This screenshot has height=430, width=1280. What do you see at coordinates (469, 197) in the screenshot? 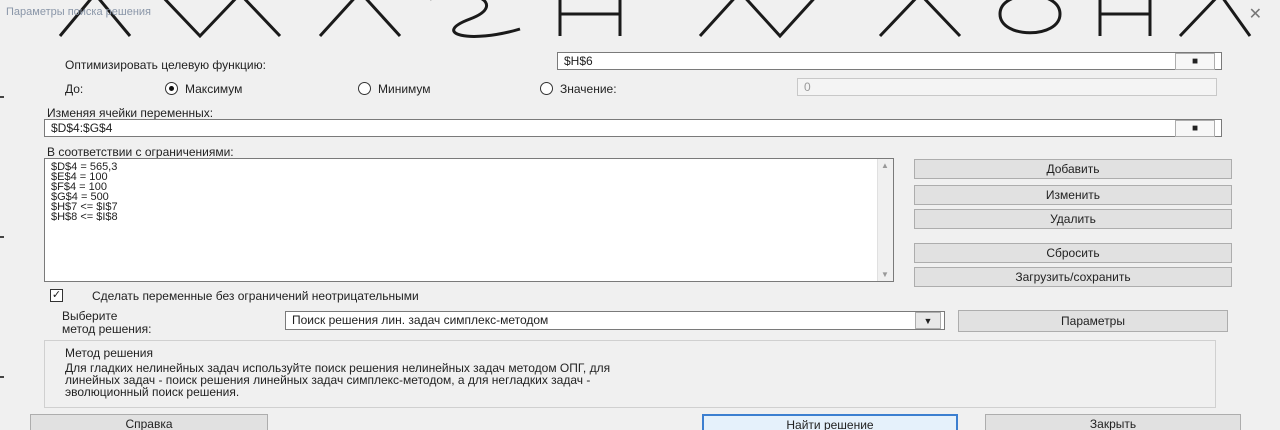
I see `list-item: $G$4 = 500` at bounding box center [469, 197].